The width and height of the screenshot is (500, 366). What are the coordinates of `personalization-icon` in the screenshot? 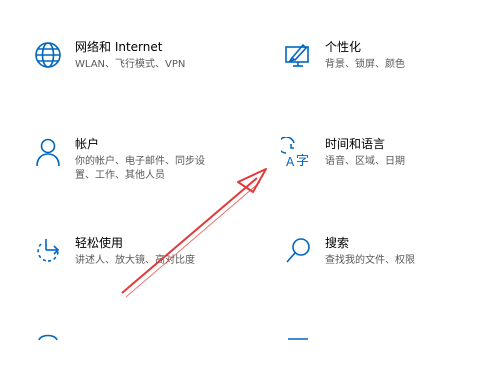 It's located at (298, 58).